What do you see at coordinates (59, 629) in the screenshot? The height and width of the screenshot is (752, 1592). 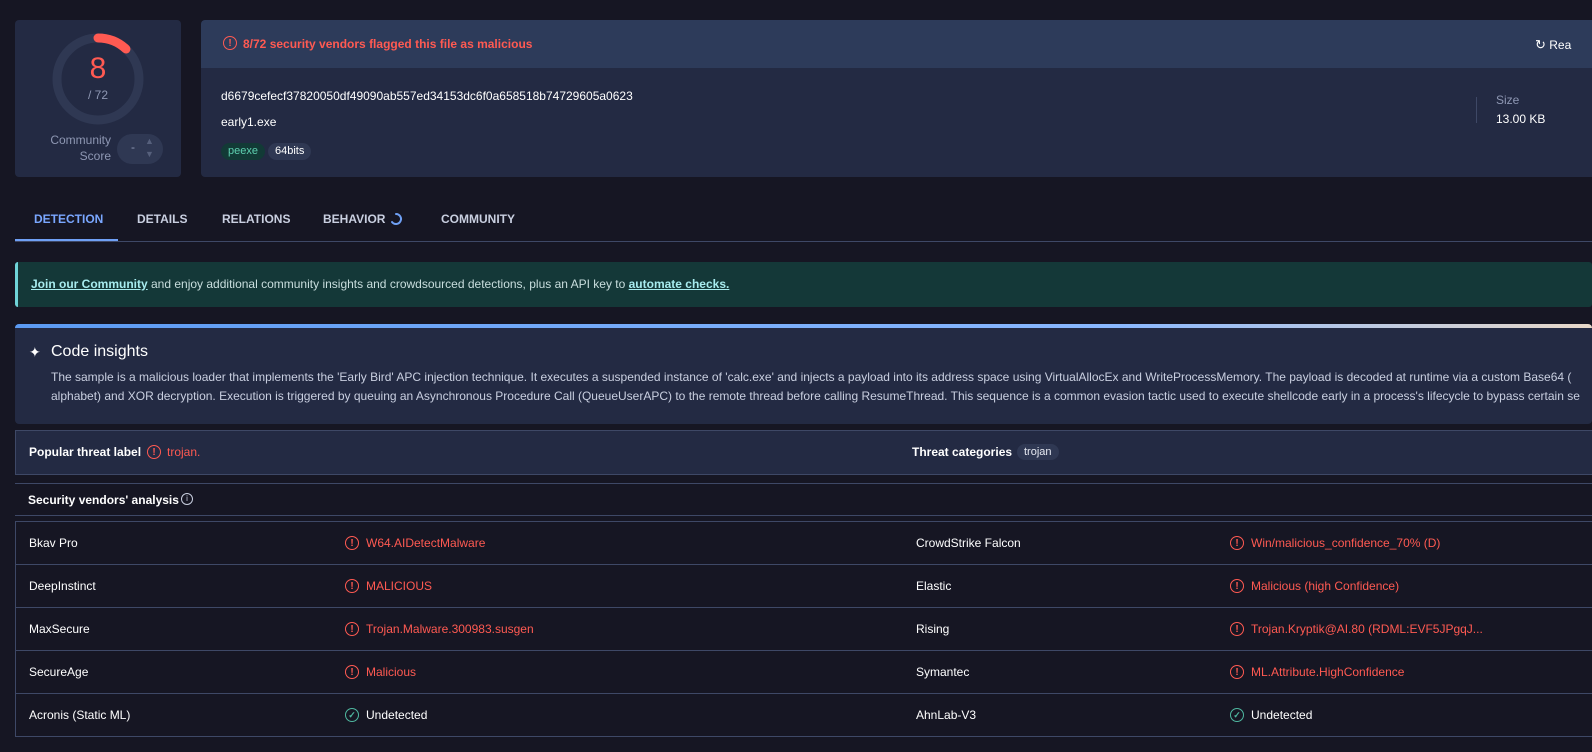 I see `vendor-name: MaxSecure` at bounding box center [59, 629].